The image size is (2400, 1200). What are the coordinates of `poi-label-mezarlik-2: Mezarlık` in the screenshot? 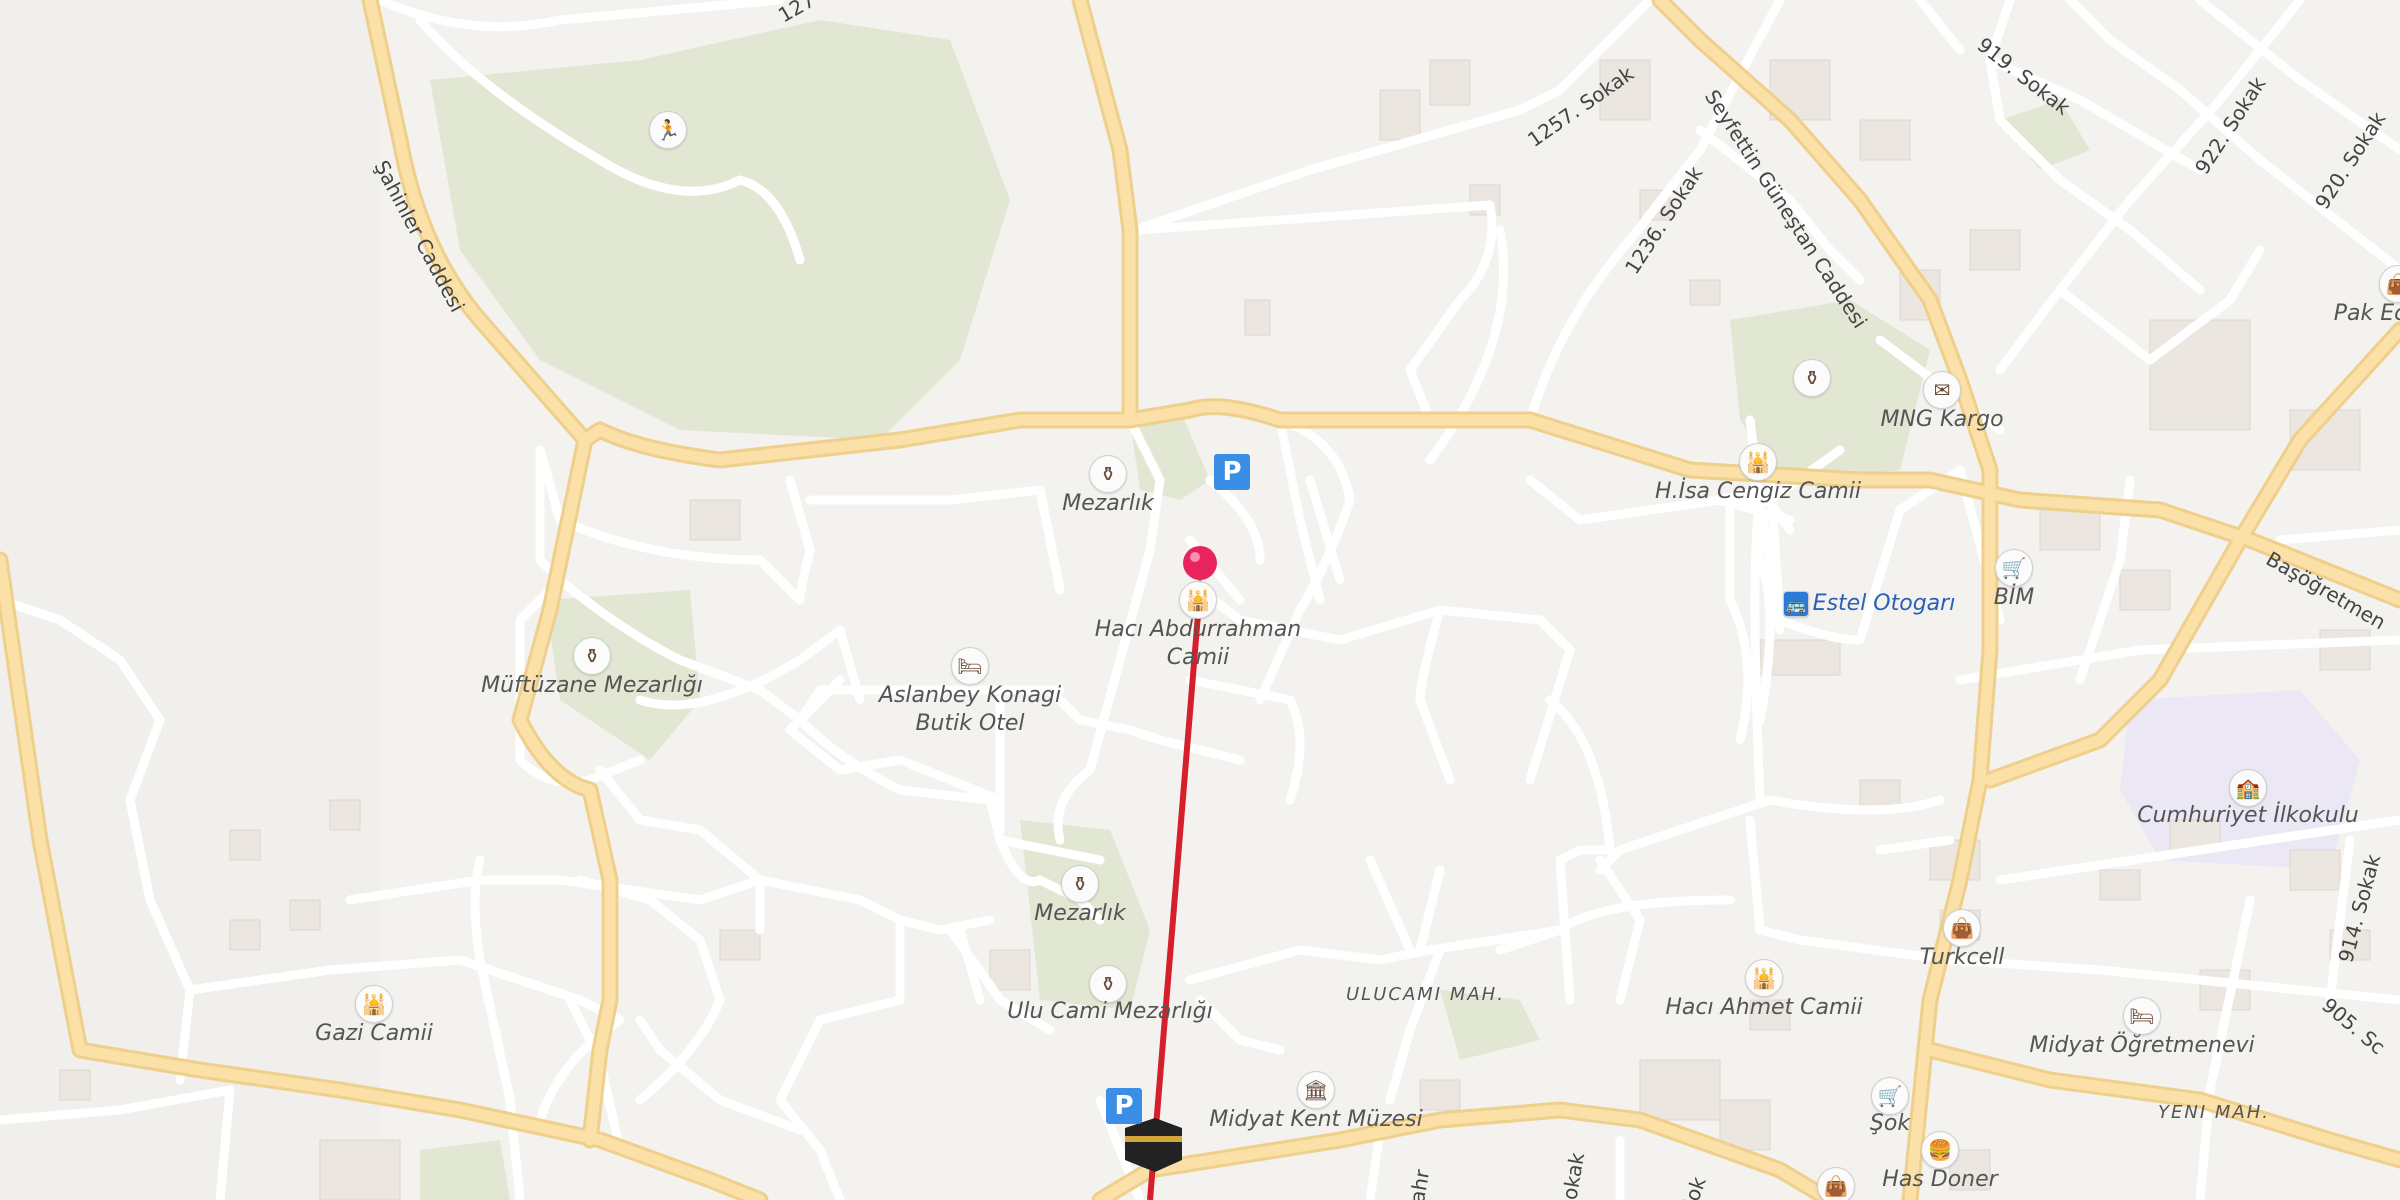 It's located at (1080, 913).